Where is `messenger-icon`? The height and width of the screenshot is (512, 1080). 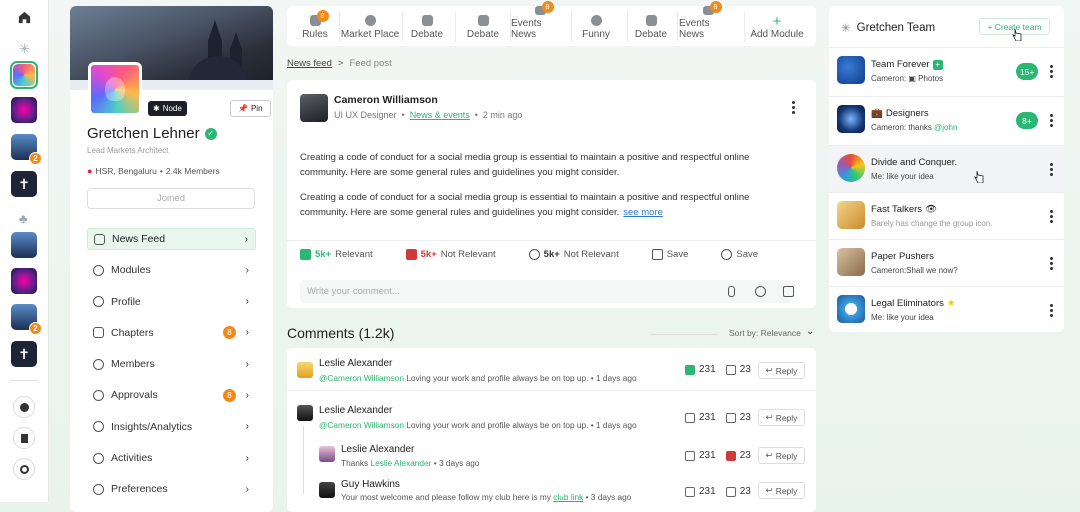 messenger-icon is located at coordinates (24, 407).